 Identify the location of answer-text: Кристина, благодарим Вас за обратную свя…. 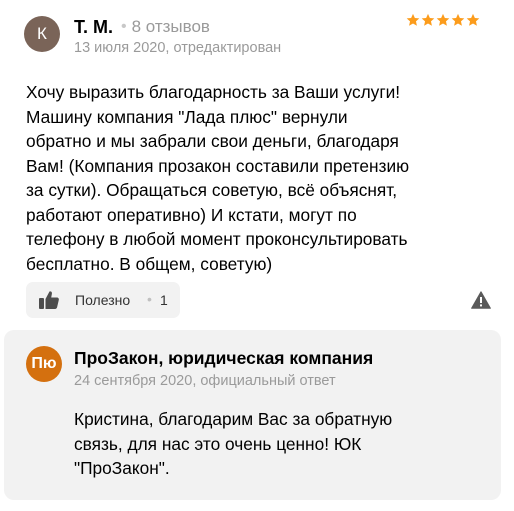
(279, 444).